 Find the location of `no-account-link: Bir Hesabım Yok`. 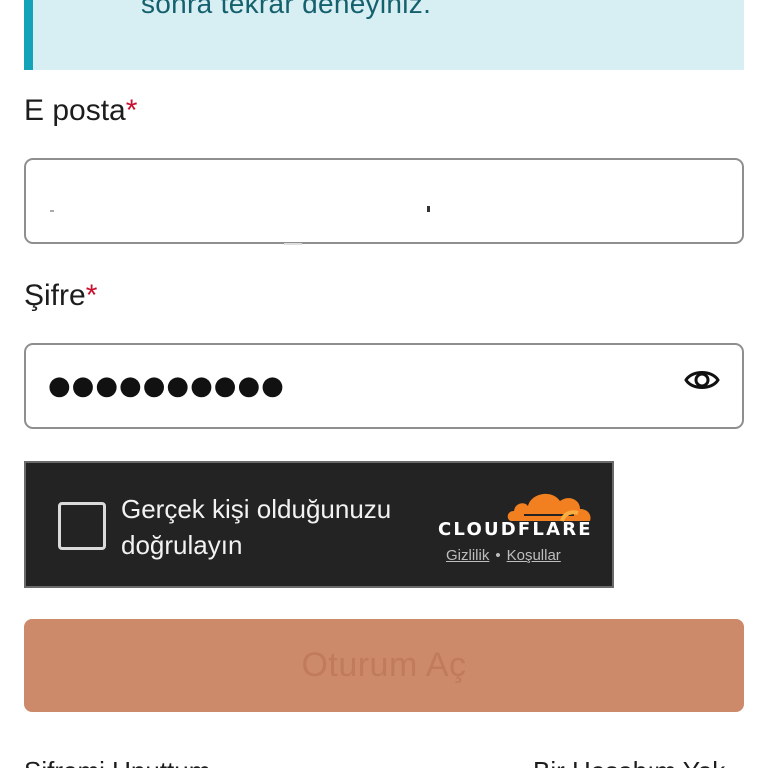

no-account-link: Bir Hesabım Yok is located at coordinates (629, 762).